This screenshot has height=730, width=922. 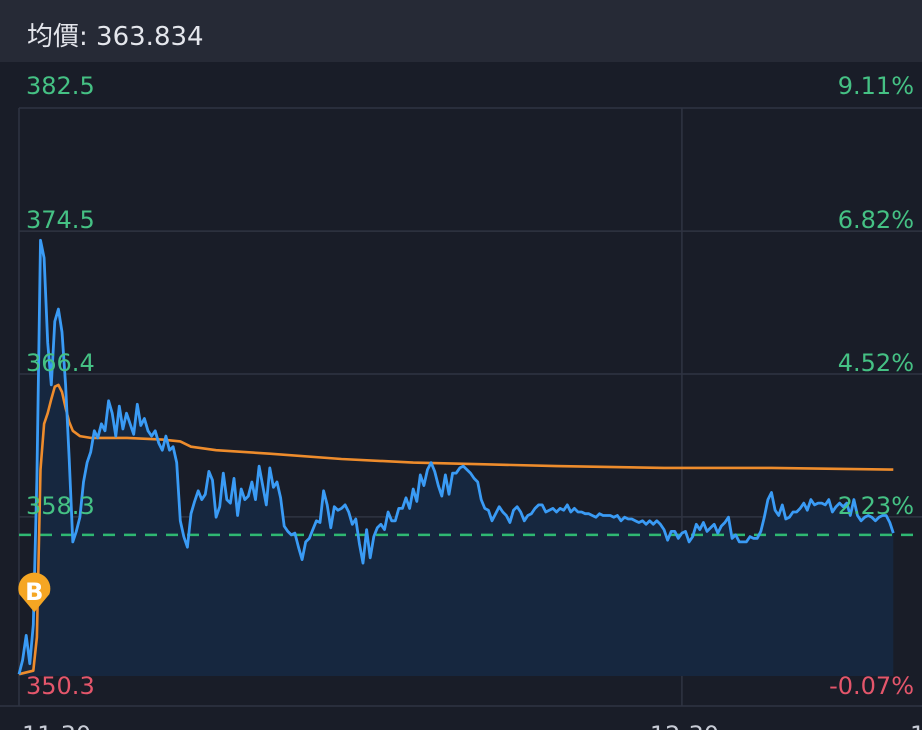 I want to click on time-axis-label: 13:30, so click(x=916, y=725).